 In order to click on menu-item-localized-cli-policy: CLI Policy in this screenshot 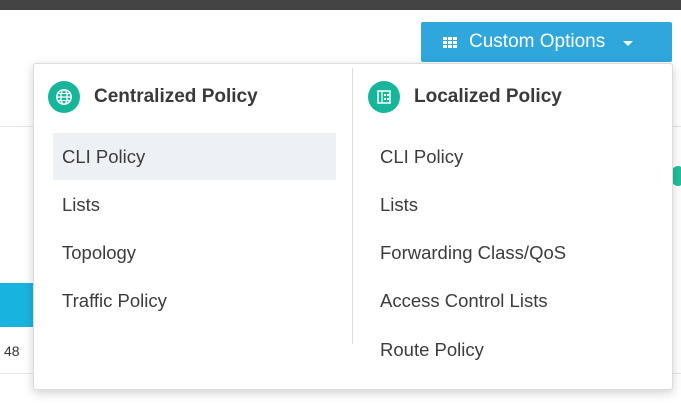, I will do `click(512, 156)`.